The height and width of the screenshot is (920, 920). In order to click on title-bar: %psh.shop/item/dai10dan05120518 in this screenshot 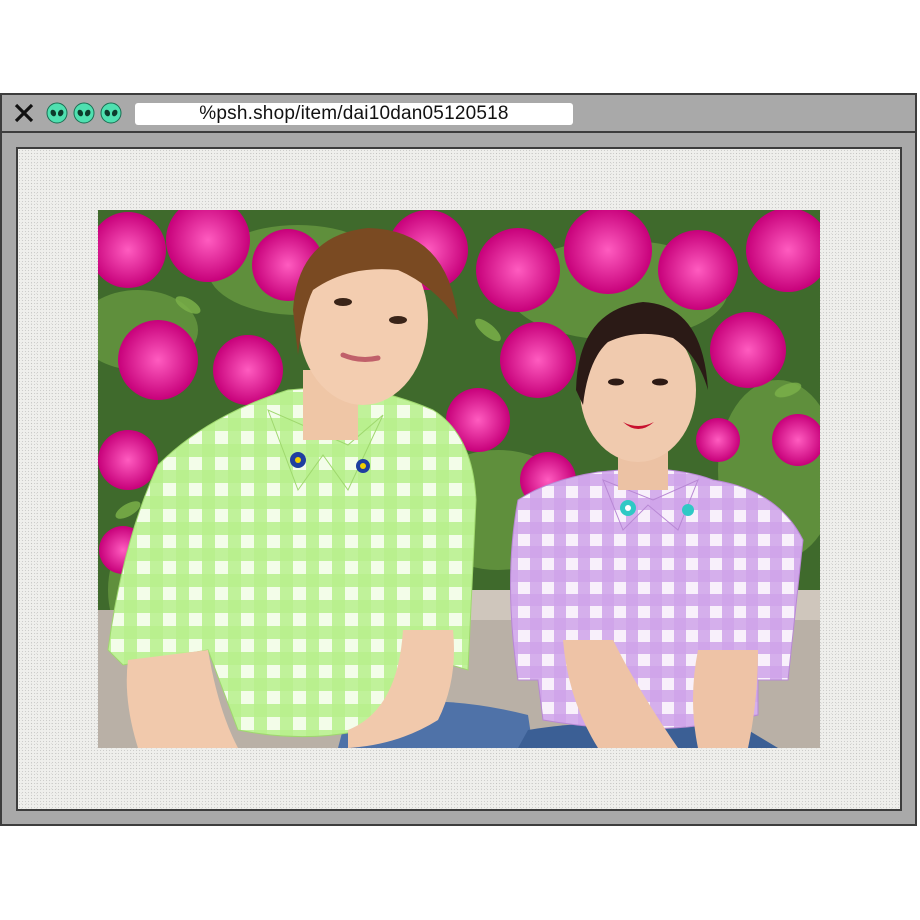, I will do `click(458, 114)`.